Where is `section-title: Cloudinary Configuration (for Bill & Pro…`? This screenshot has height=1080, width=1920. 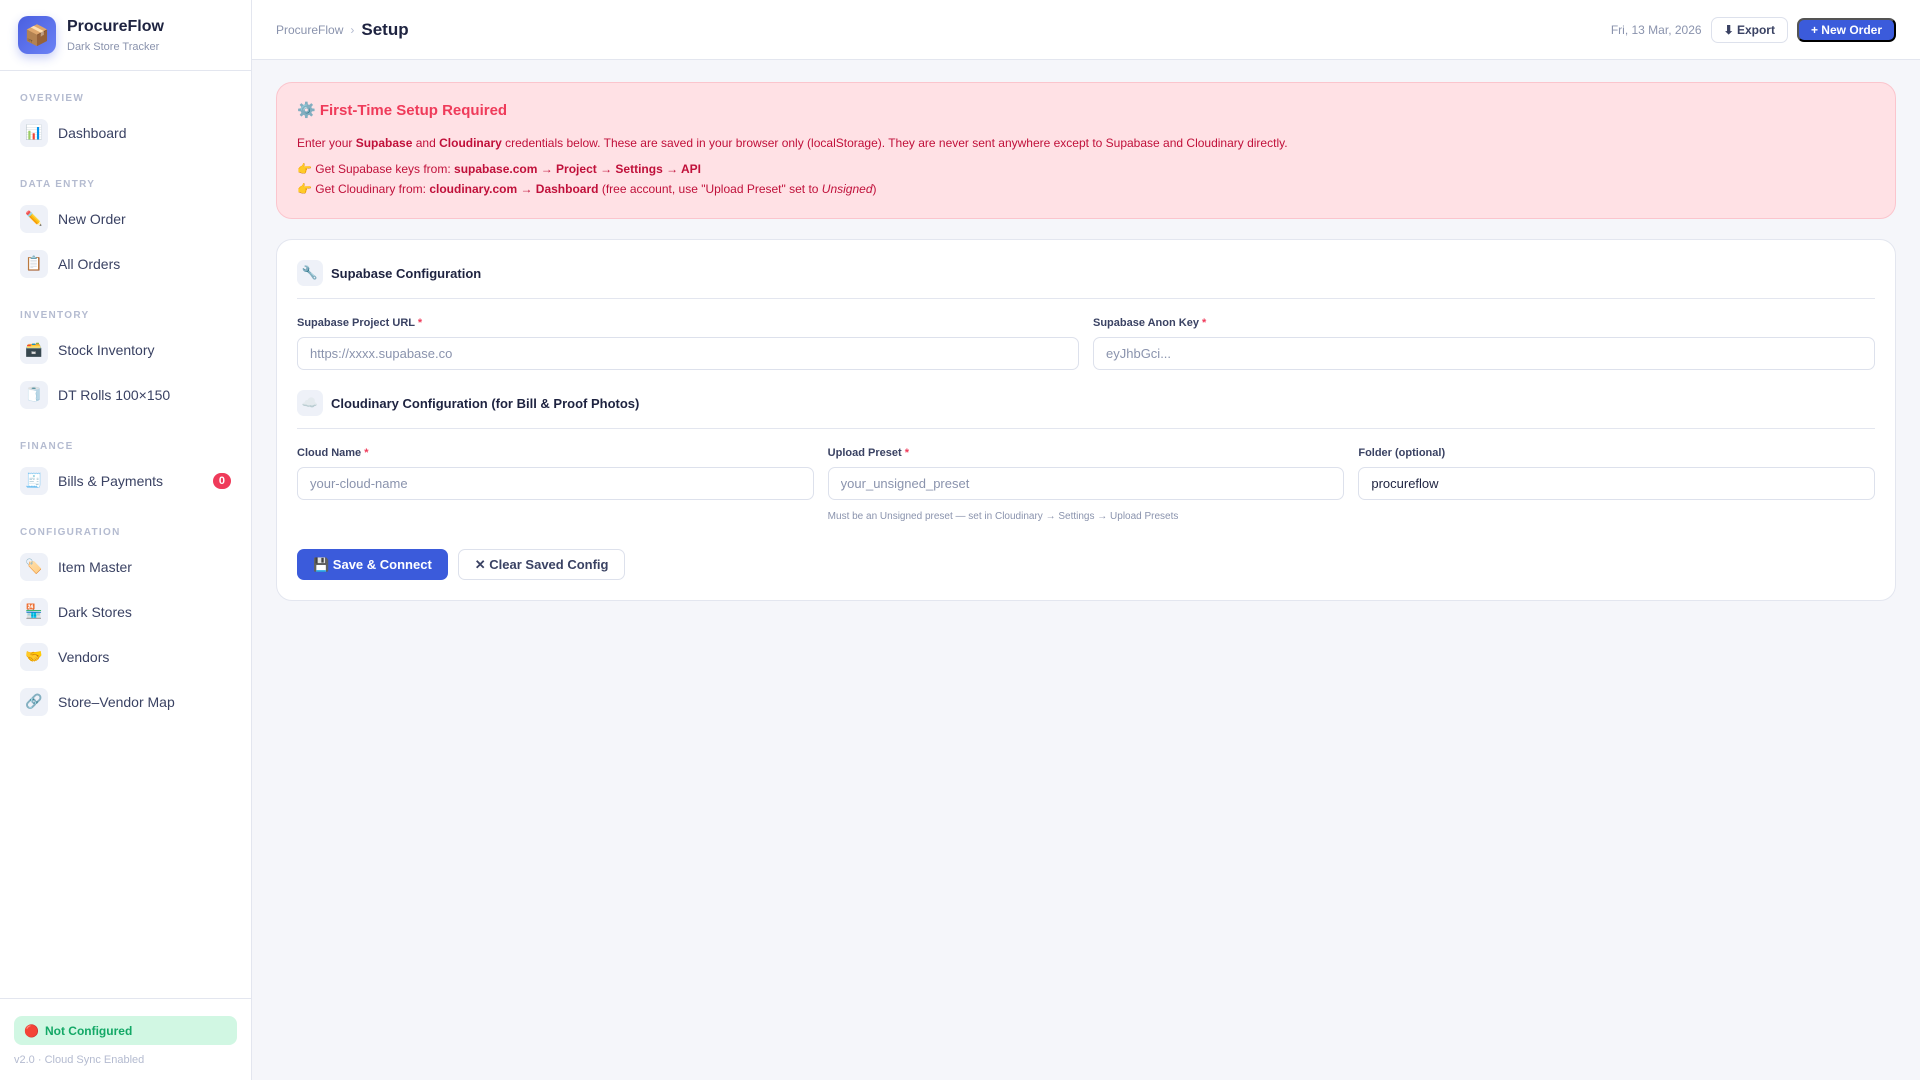
section-title: Cloudinary Configuration (for Bill & Pro… is located at coordinates (485, 403).